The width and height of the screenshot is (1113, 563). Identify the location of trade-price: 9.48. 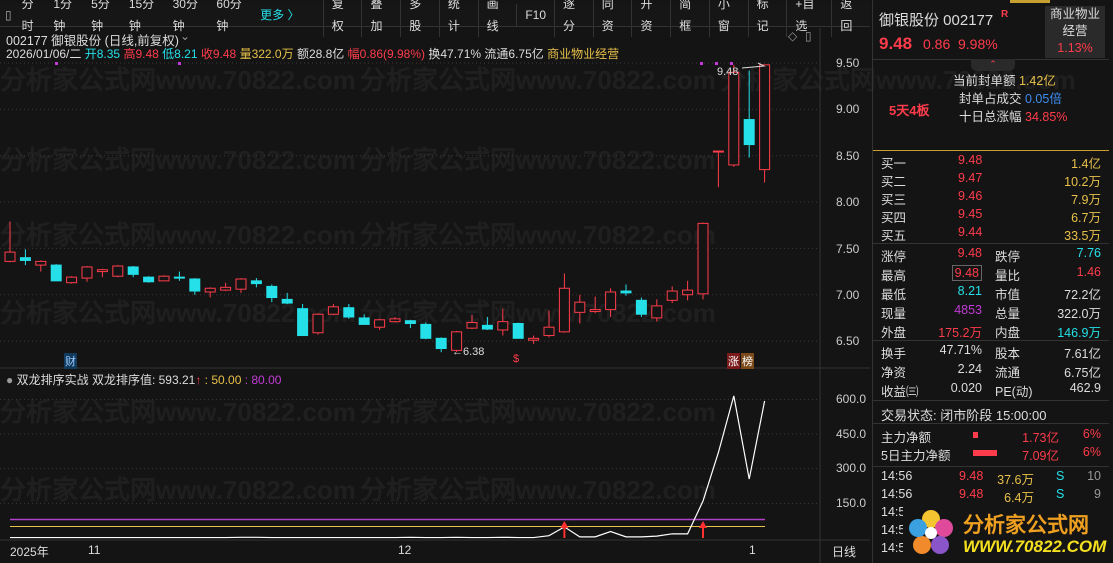
(971, 494).